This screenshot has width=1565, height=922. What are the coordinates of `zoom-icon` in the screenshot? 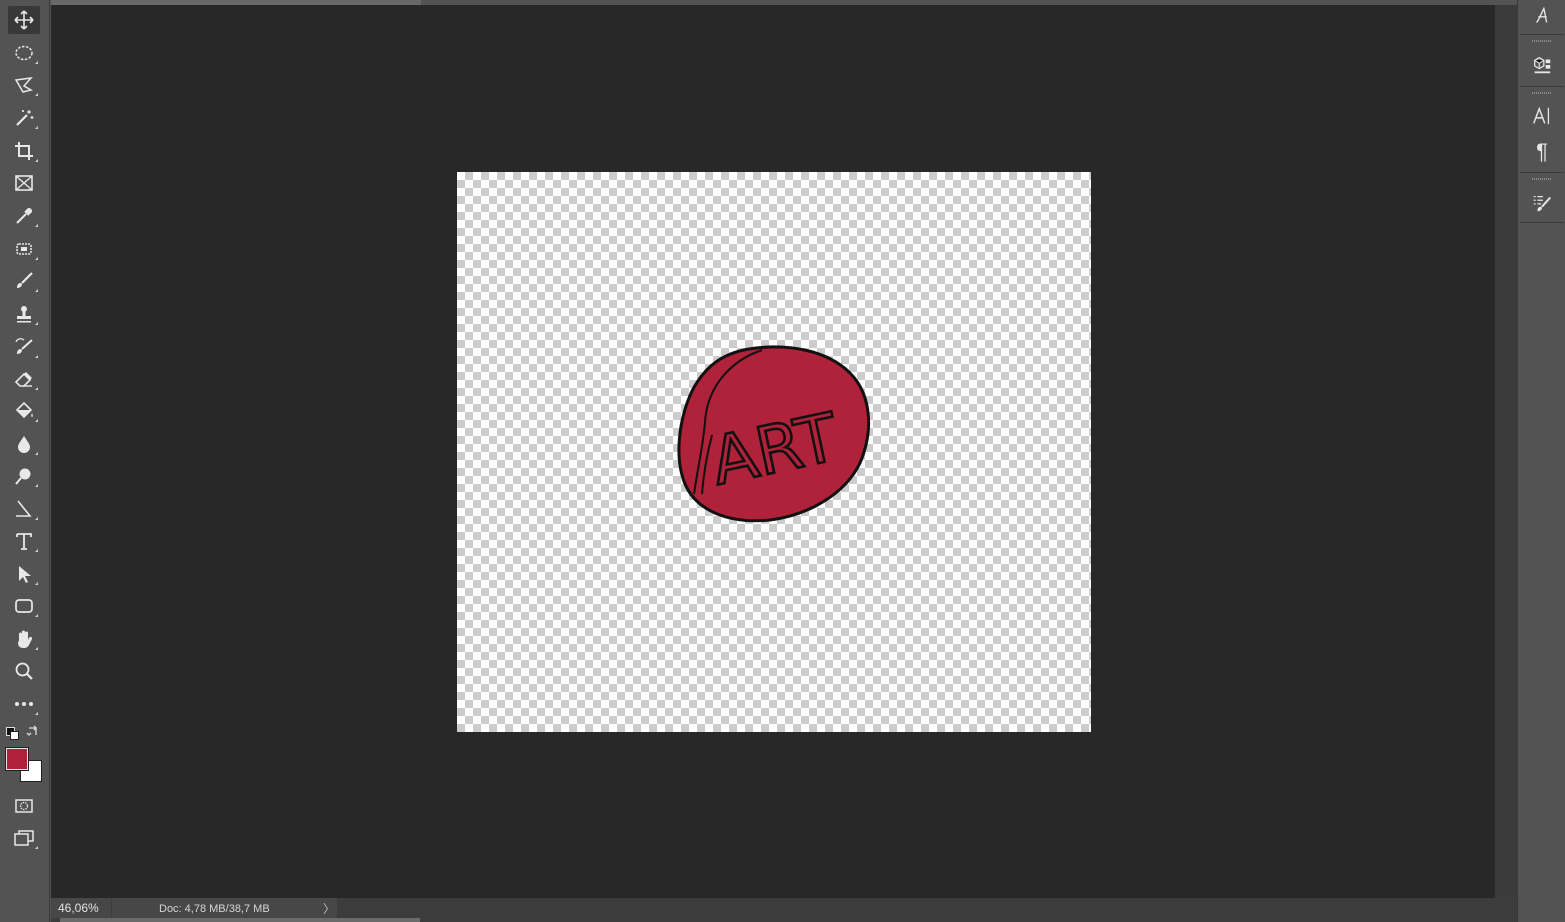 It's located at (24, 671).